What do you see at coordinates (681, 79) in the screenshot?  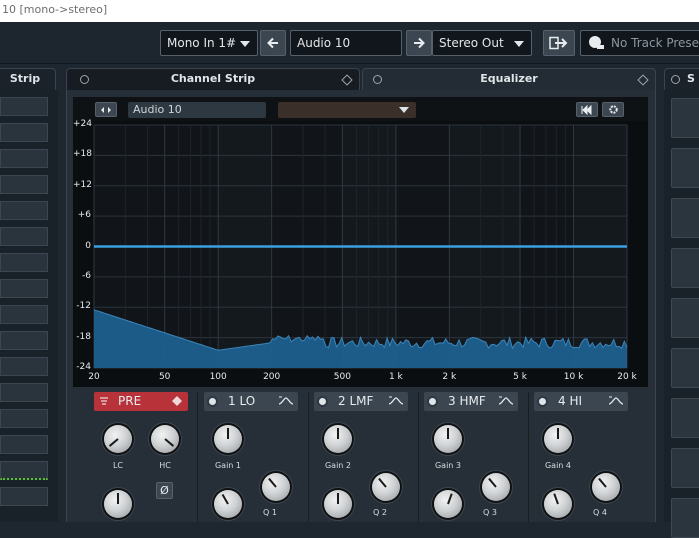 I see `right-panel-tab: S` at bounding box center [681, 79].